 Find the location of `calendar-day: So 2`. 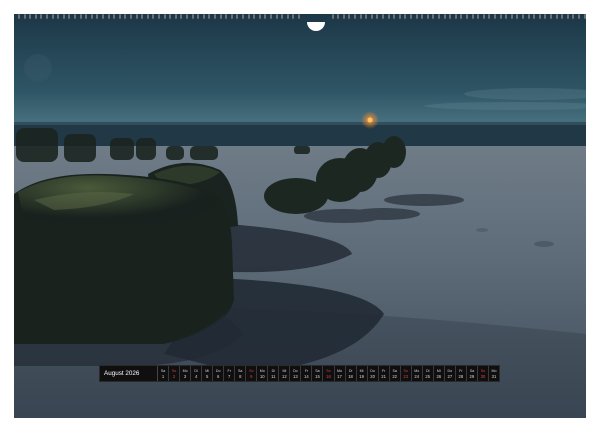

calendar-day: So 2 is located at coordinates (175, 373).